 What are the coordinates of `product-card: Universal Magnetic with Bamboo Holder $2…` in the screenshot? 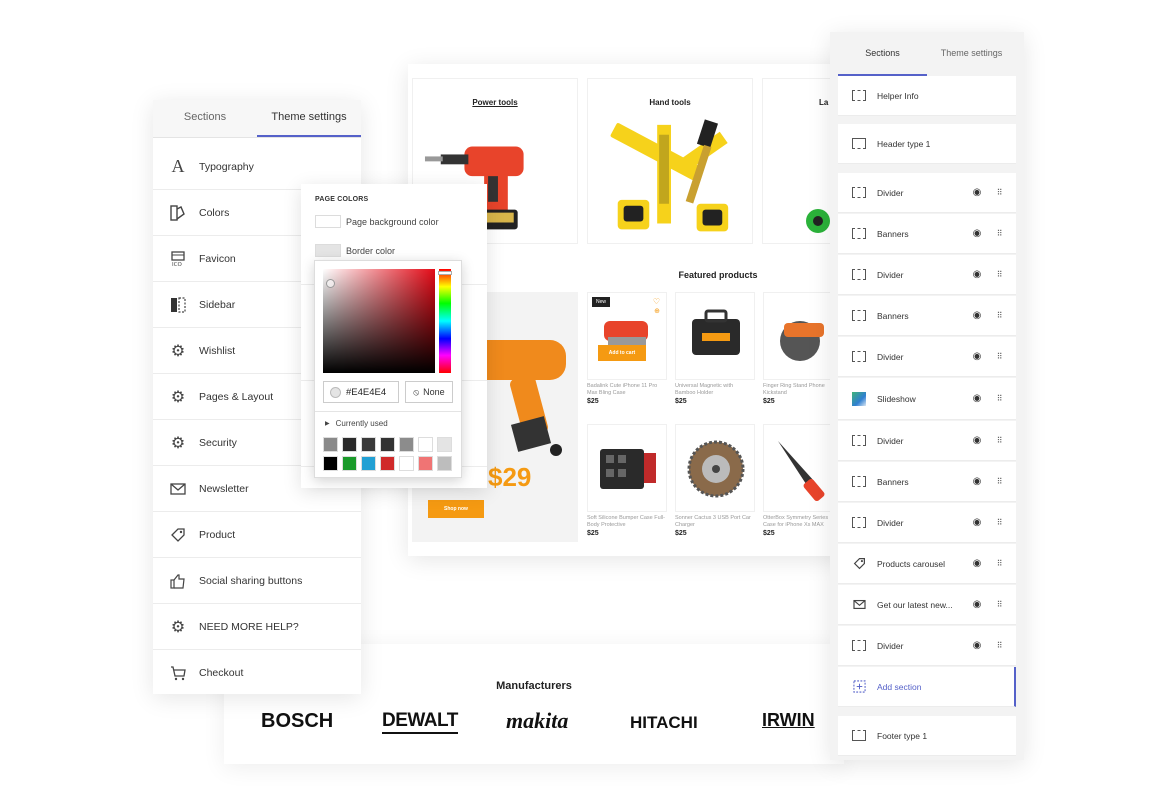 It's located at (715, 348).